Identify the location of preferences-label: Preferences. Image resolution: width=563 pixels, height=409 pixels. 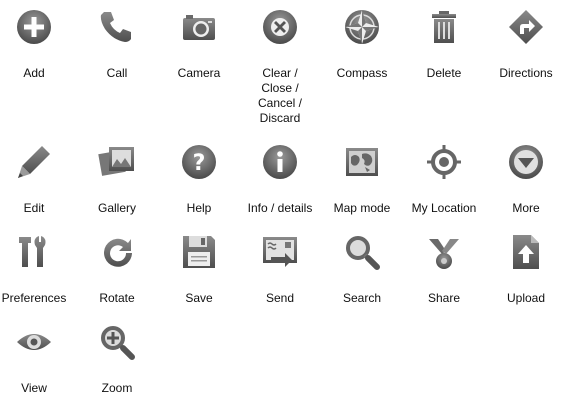
(34, 298).